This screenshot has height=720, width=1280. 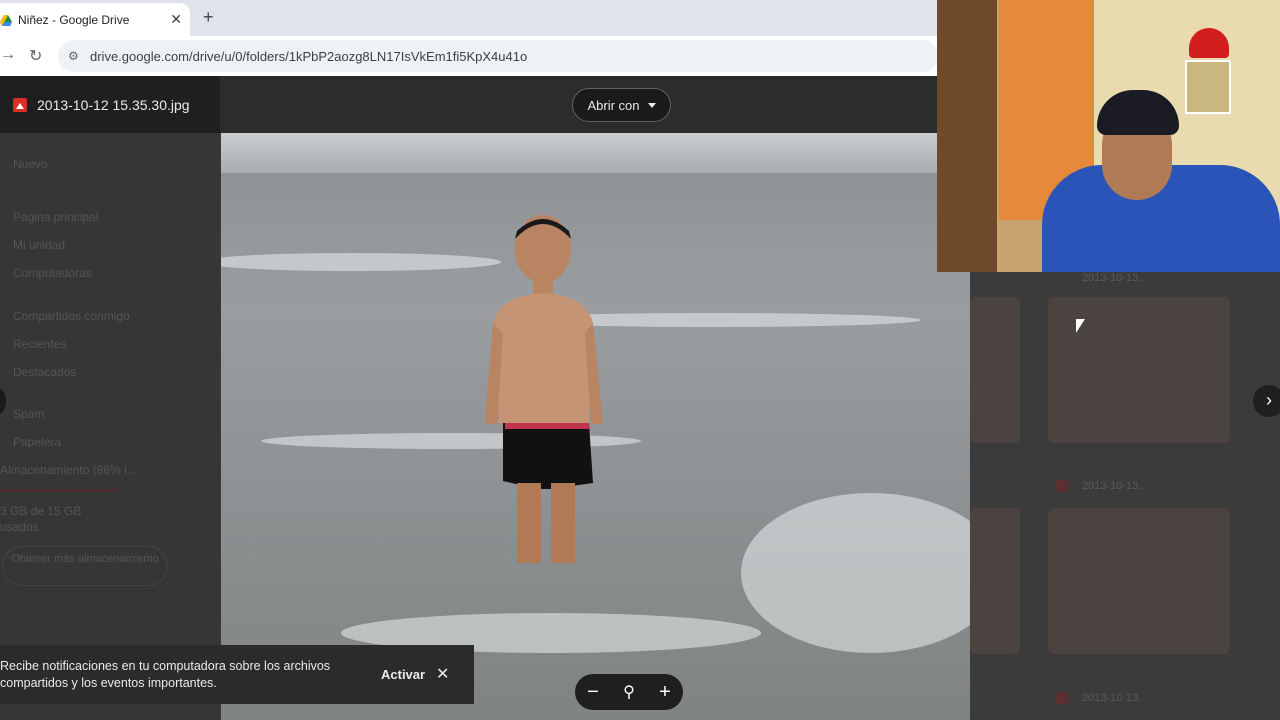 I want to click on open-with-label: Abrir con, so click(x=613, y=105).